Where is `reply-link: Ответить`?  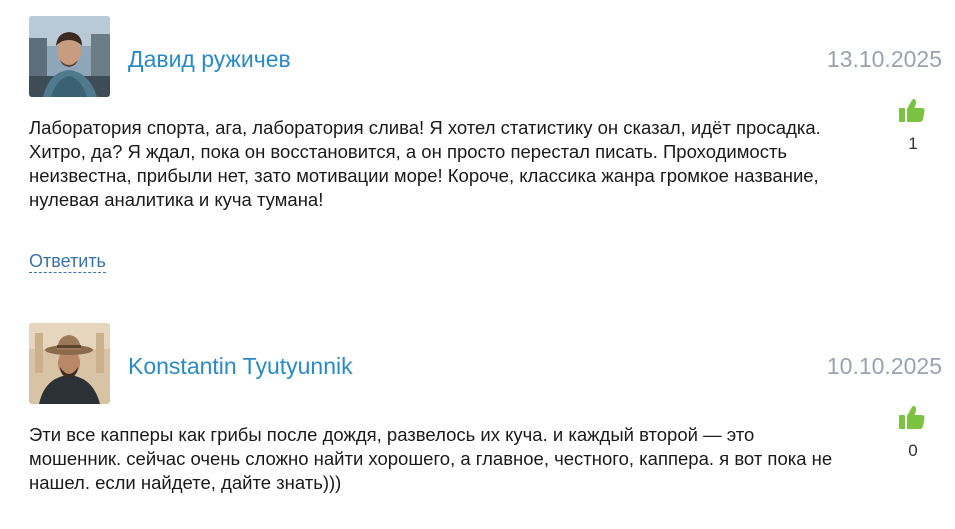
reply-link: Ответить is located at coordinates (67, 261).